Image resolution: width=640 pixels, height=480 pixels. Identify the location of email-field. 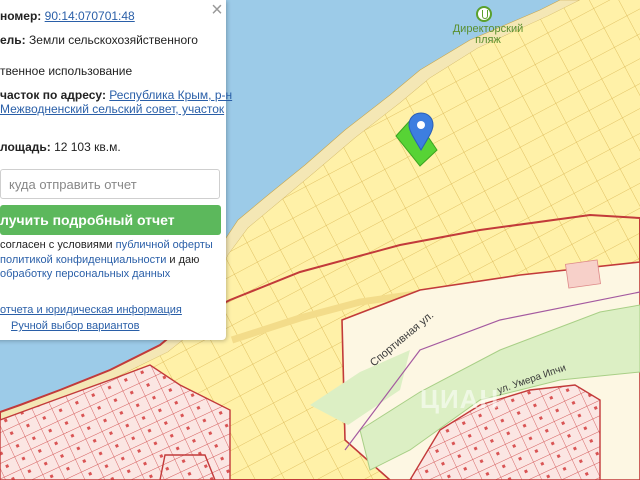
(110, 184).